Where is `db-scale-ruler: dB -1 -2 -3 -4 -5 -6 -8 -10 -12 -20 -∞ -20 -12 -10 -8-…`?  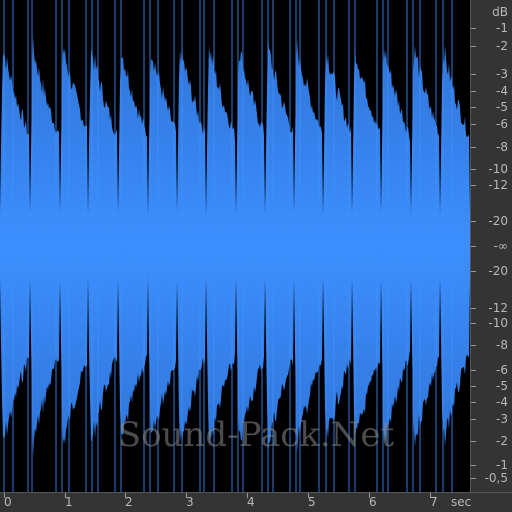
db-scale-ruler: dB -1 -2 -3 -4 -5 -6 -8 -10 -12 -20 -∞ -20 -12 -10 -8-… is located at coordinates (491, 246).